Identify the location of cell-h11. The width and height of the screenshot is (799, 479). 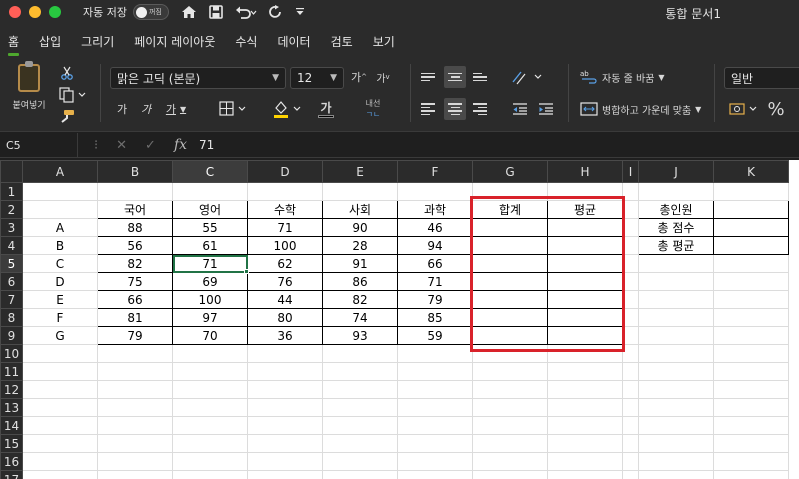
(585, 371).